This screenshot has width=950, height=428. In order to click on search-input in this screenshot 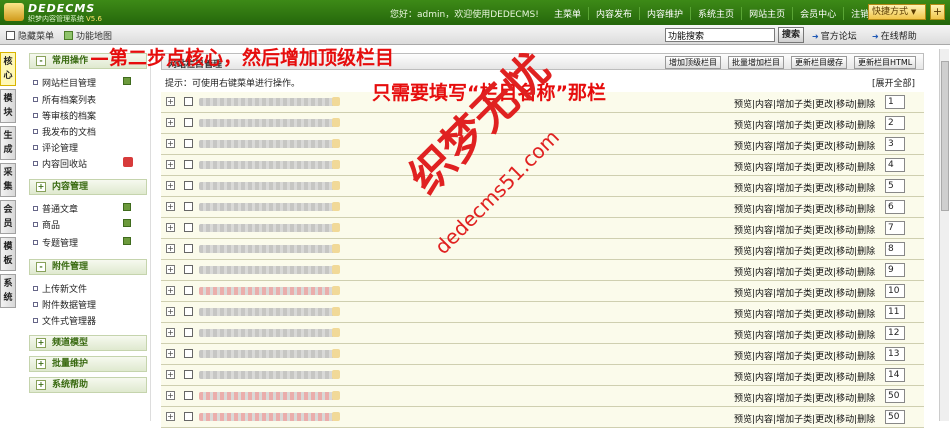, I will do `click(720, 35)`.